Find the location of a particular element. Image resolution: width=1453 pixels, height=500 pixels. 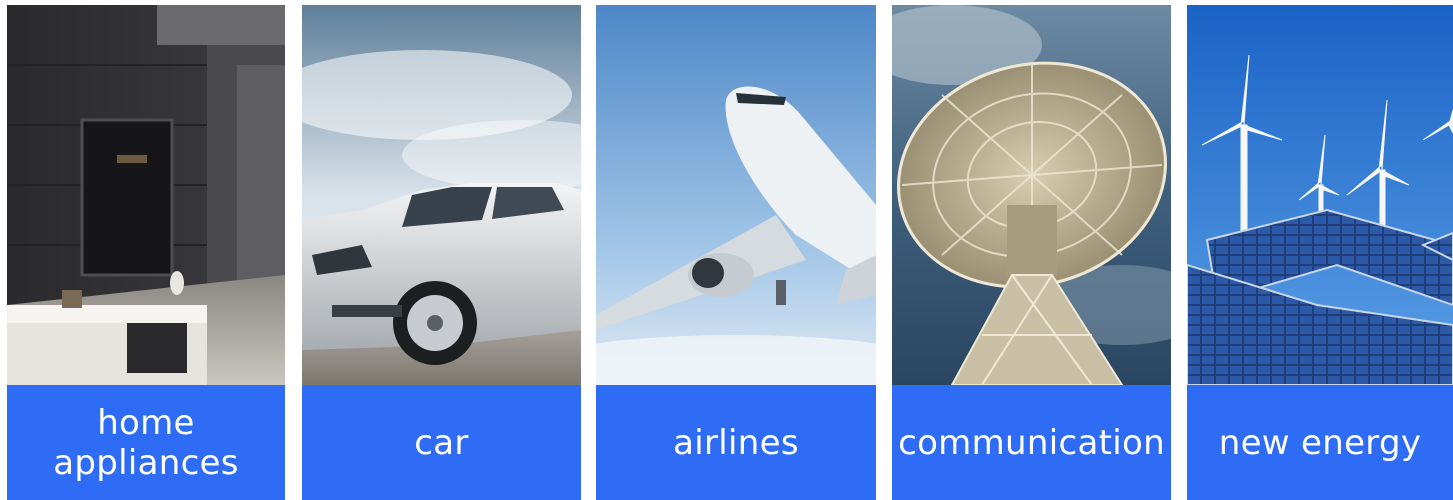

category-label: car is located at coordinates (441, 442).